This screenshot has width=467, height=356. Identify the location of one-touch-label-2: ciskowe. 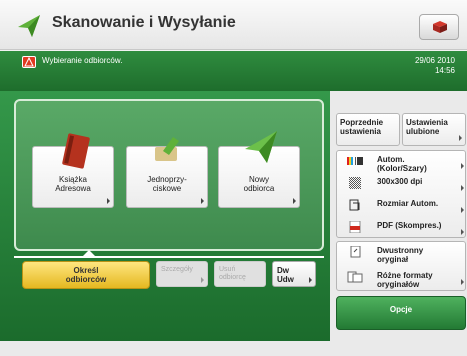
(167, 188).